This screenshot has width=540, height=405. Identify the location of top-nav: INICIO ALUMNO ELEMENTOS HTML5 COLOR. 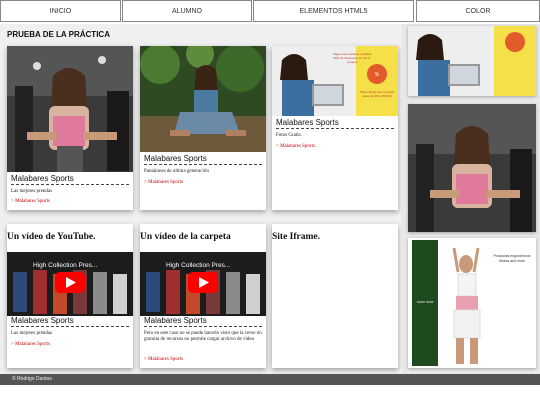
(270, 12).